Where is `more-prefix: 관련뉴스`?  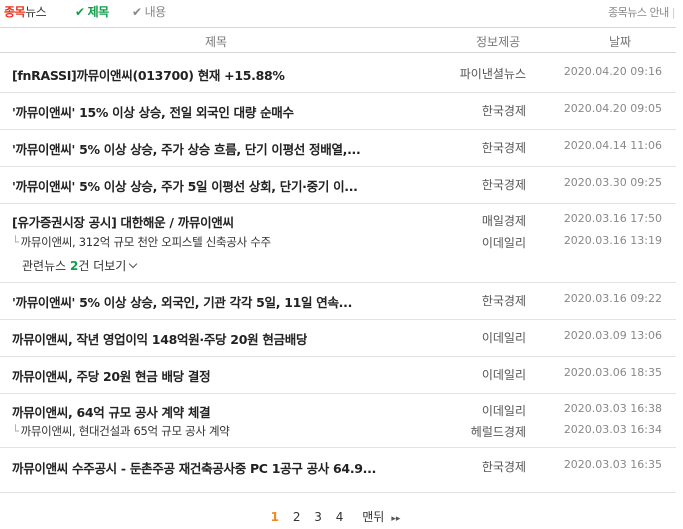
more-prefix: 관련뉴스 is located at coordinates (46, 266).